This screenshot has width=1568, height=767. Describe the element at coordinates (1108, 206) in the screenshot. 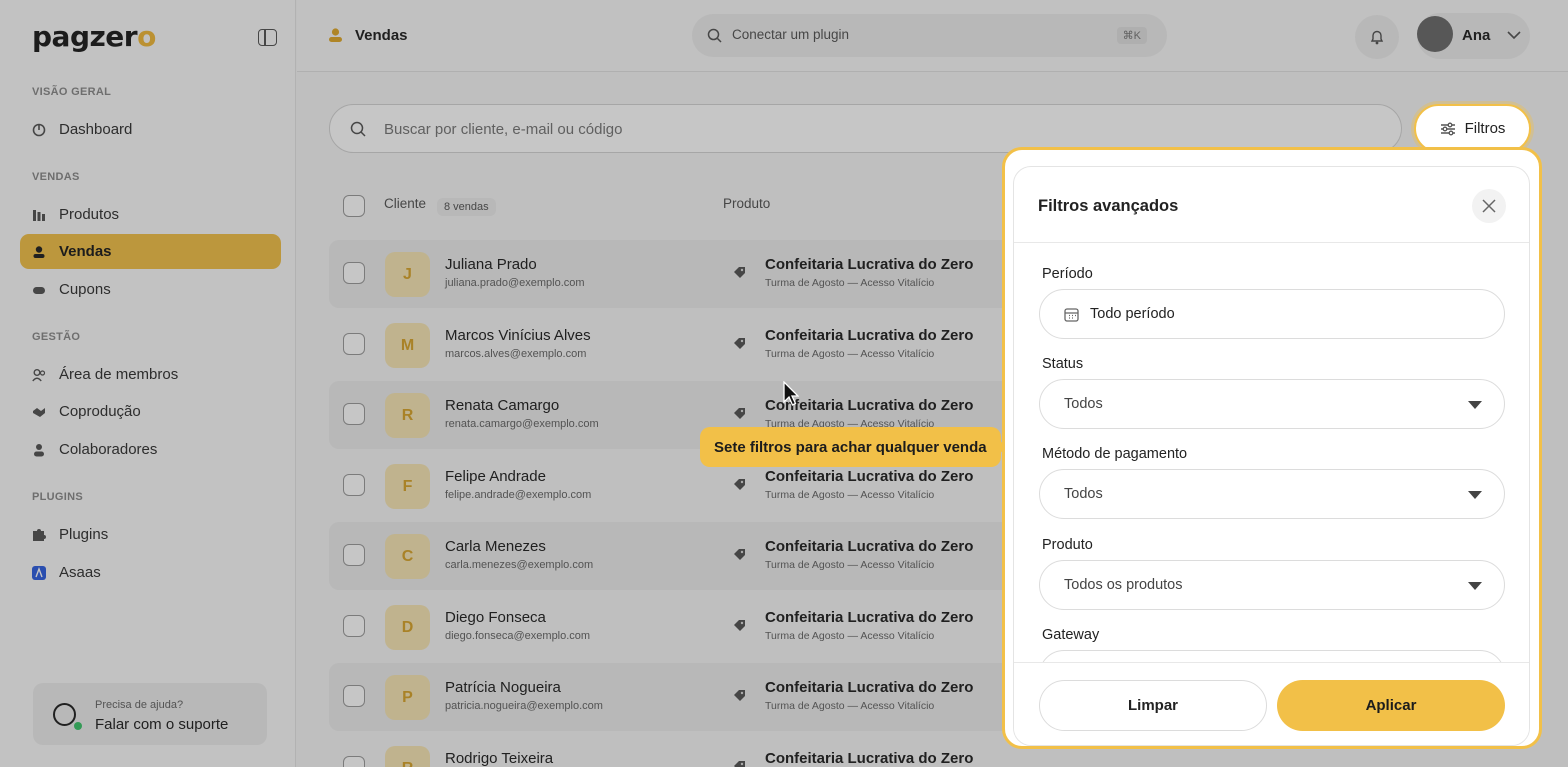

I see `filters-panel-title: Filtros avançados` at that location.